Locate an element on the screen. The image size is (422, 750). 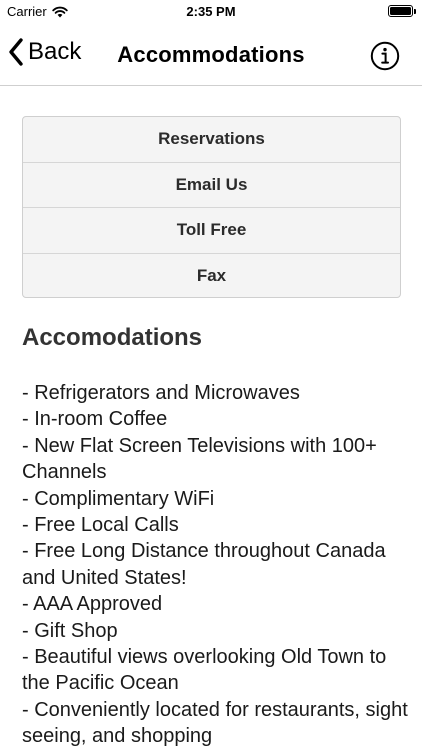
list-item: - Free Local Calls is located at coordinates (100, 525).